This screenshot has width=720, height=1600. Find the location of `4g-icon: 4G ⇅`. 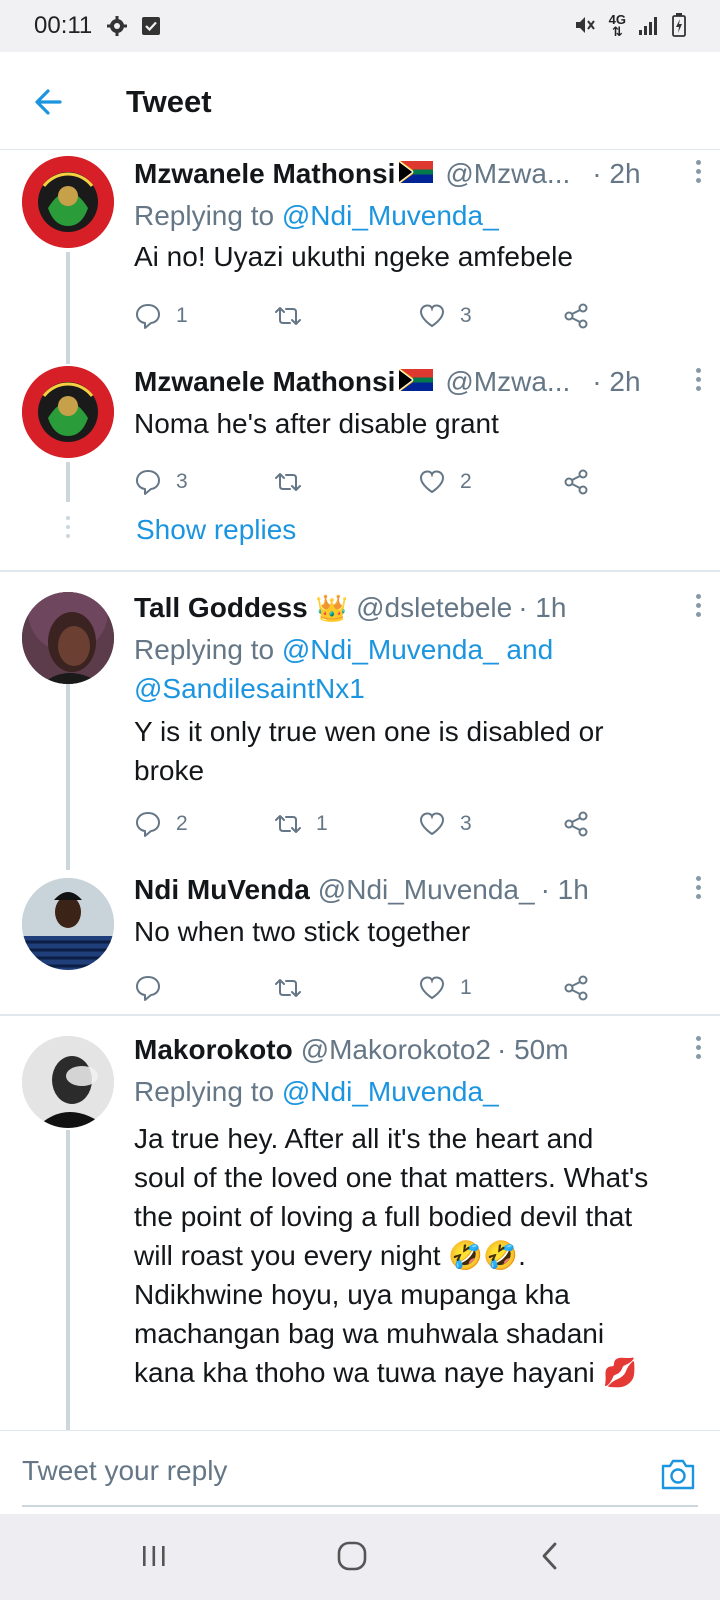

4g-icon: 4G ⇅ is located at coordinates (617, 25).